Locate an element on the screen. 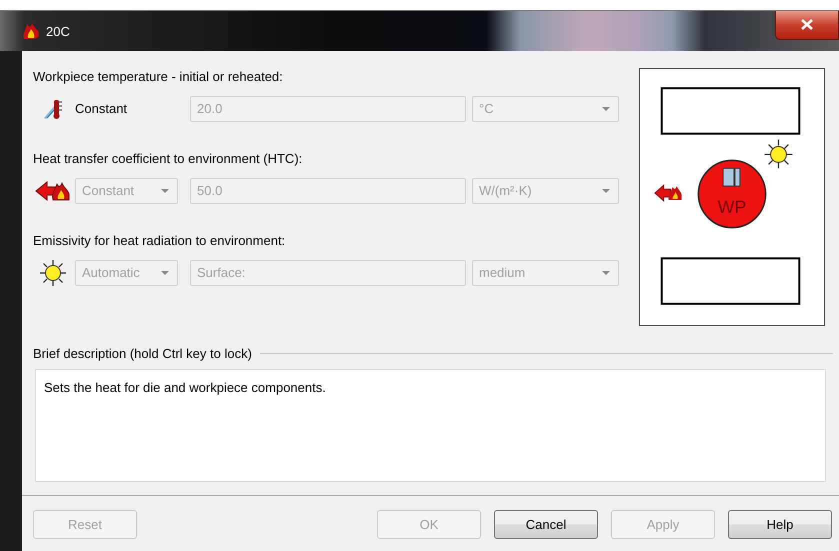  flame-icon is located at coordinates (31, 31).